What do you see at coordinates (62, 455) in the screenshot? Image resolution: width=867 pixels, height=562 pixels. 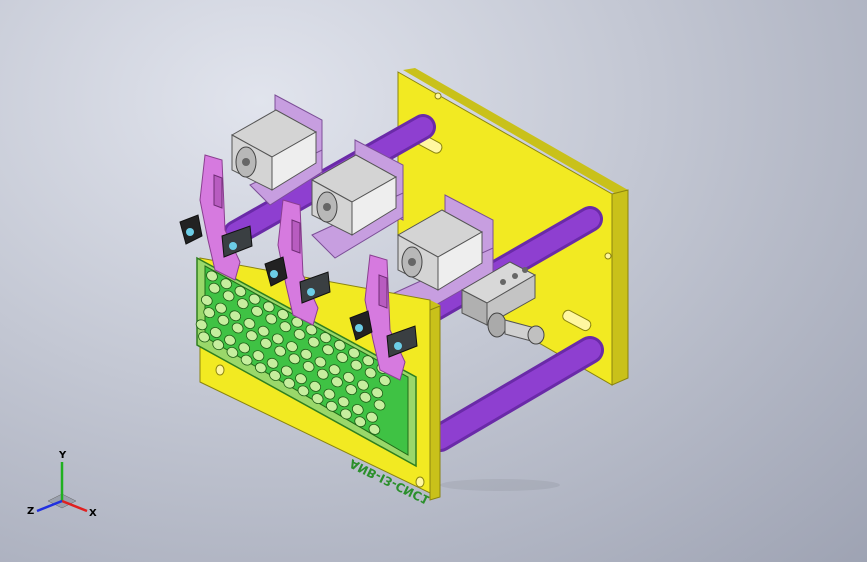 I see `triad-y-label: Y` at bounding box center [62, 455].